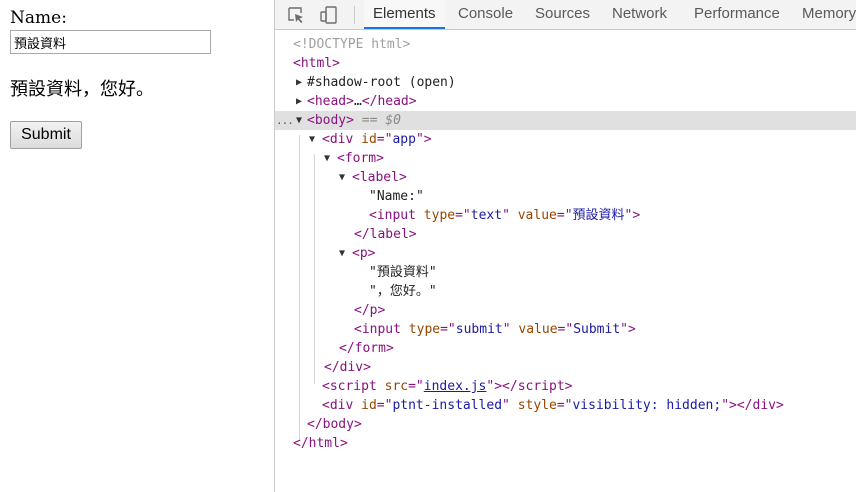 The height and width of the screenshot is (492, 856). Describe the element at coordinates (330, 101) in the screenshot. I see `head-tag: head` at that location.